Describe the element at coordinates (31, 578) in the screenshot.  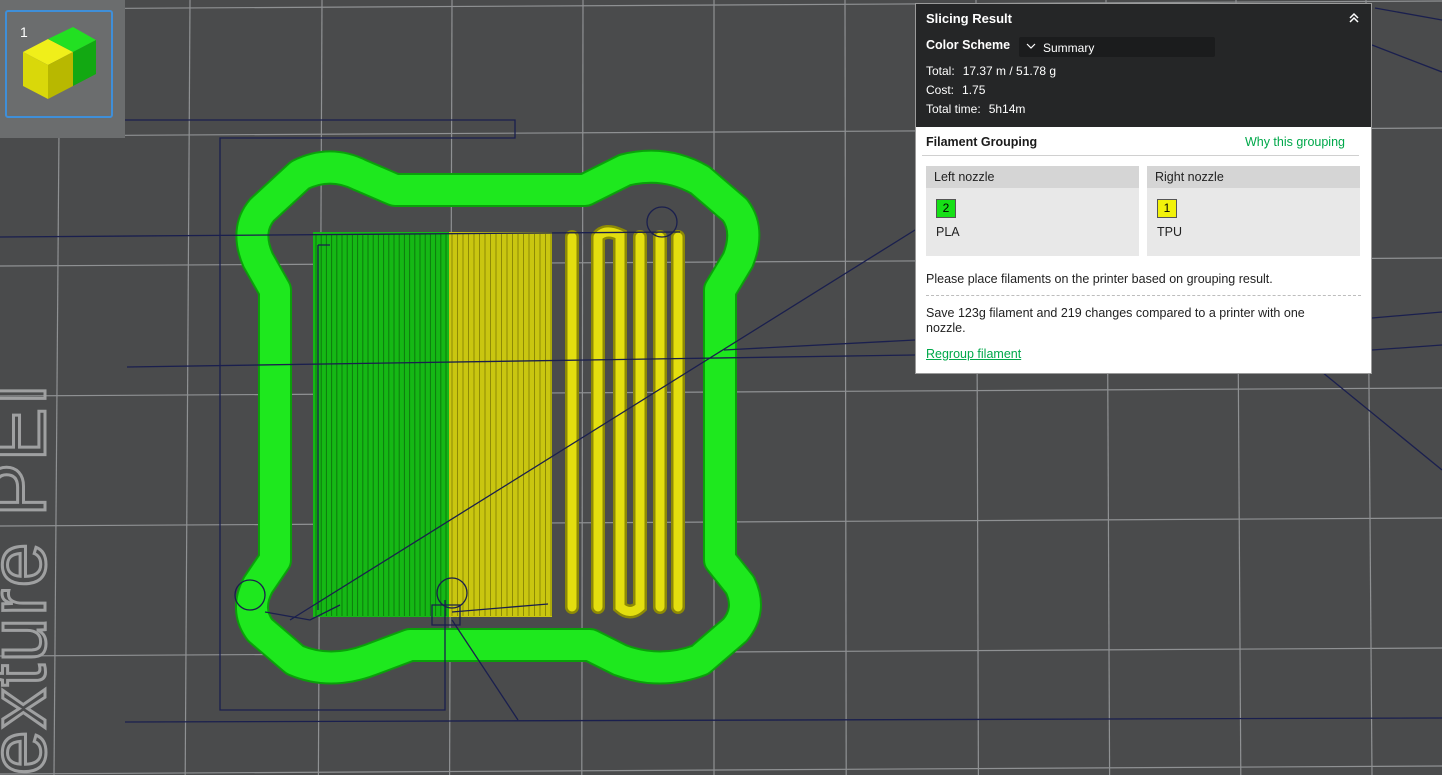
I see `bed-watermark-text: exture PEI` at that location.